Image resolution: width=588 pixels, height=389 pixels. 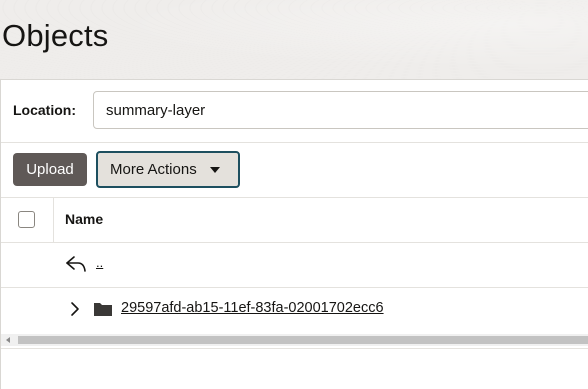 I want to click on parent-directory-link: .., so click(x=99, y=262).